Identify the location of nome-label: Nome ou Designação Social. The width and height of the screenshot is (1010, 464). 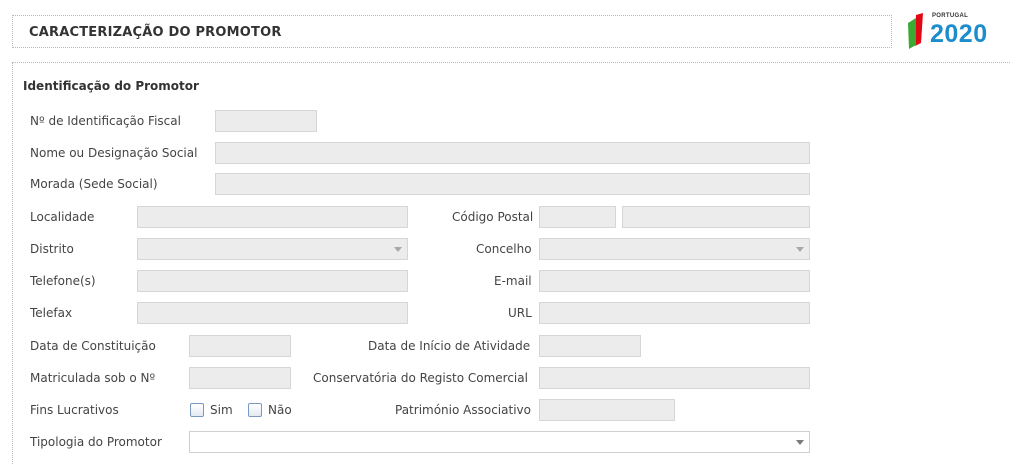
(114, 153).